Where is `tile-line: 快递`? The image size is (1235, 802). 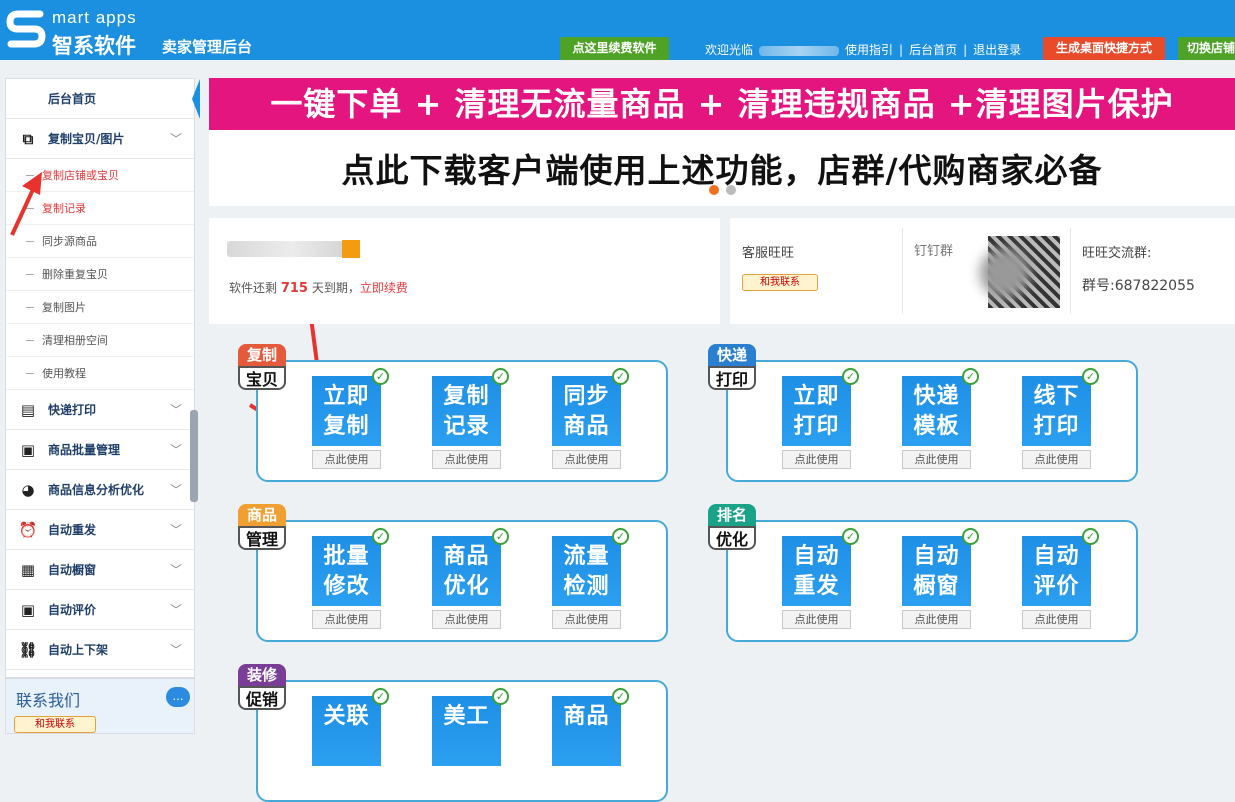 tile-line: 快递 is located at coordinates (936, 396).